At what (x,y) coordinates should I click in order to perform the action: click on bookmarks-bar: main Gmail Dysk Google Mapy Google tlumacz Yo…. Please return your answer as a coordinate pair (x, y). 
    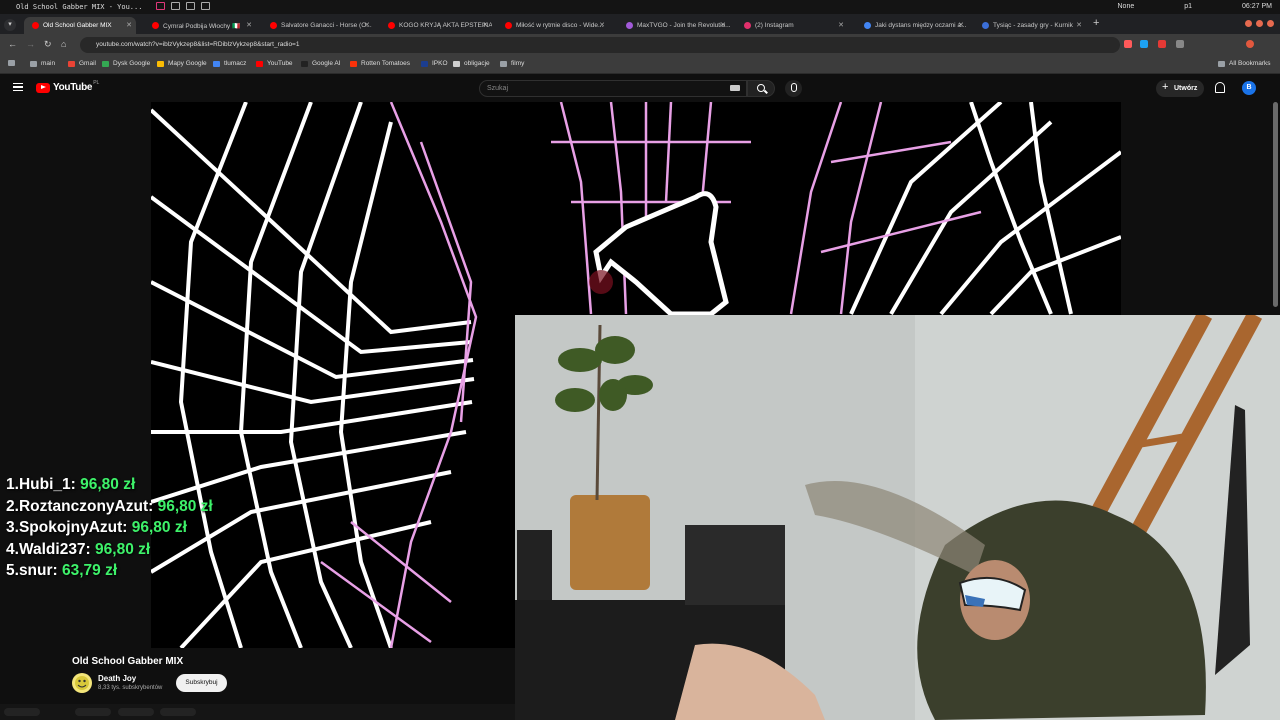
    Looking at the image, I should click on (640, 65).